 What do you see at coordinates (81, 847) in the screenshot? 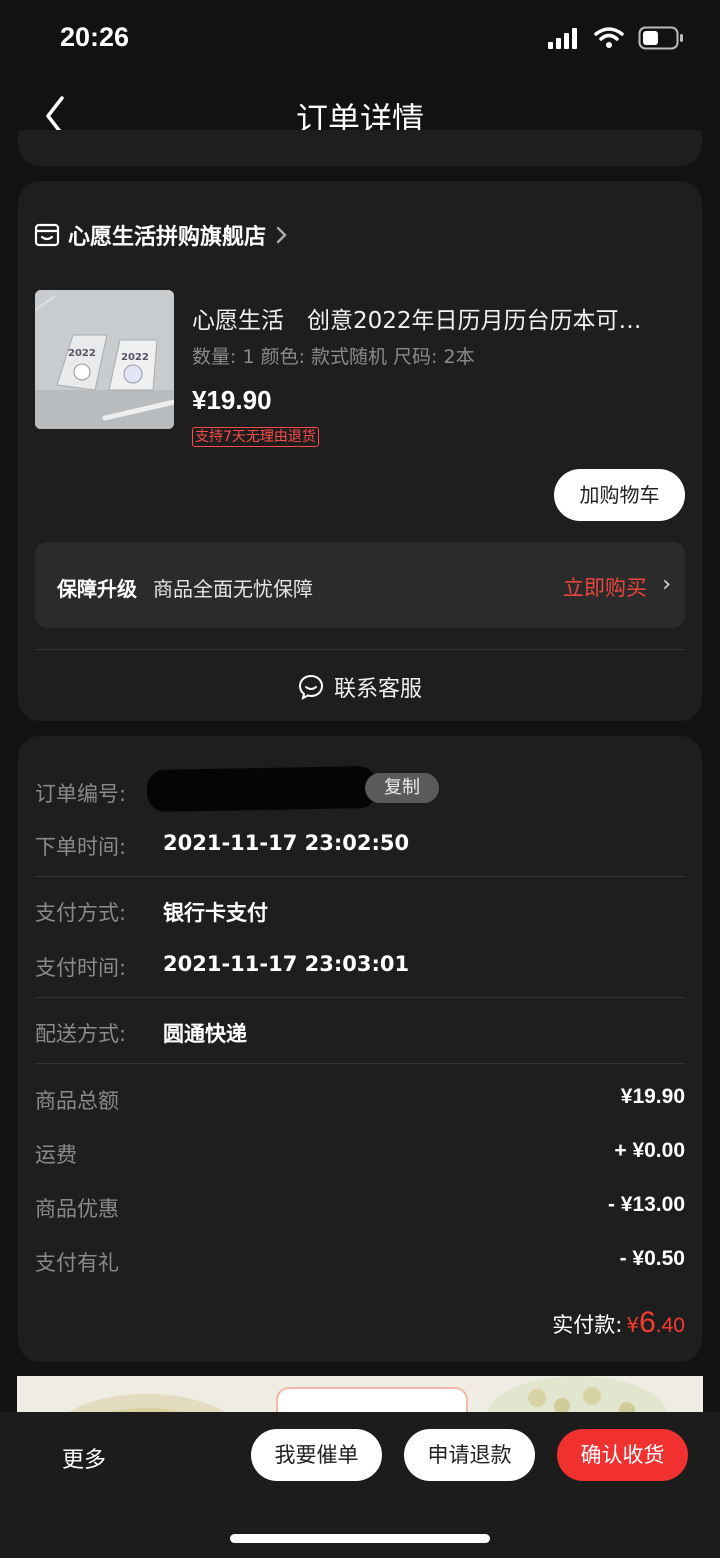
I see `order-time-label: 下单时间:` at bounding box center [81, 847].